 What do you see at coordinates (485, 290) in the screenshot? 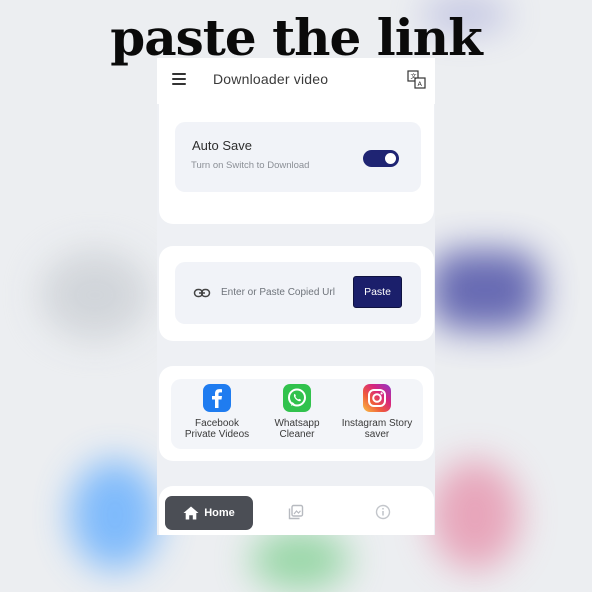
I see `blurred-paste-shape` at bounding box center [485, 290].